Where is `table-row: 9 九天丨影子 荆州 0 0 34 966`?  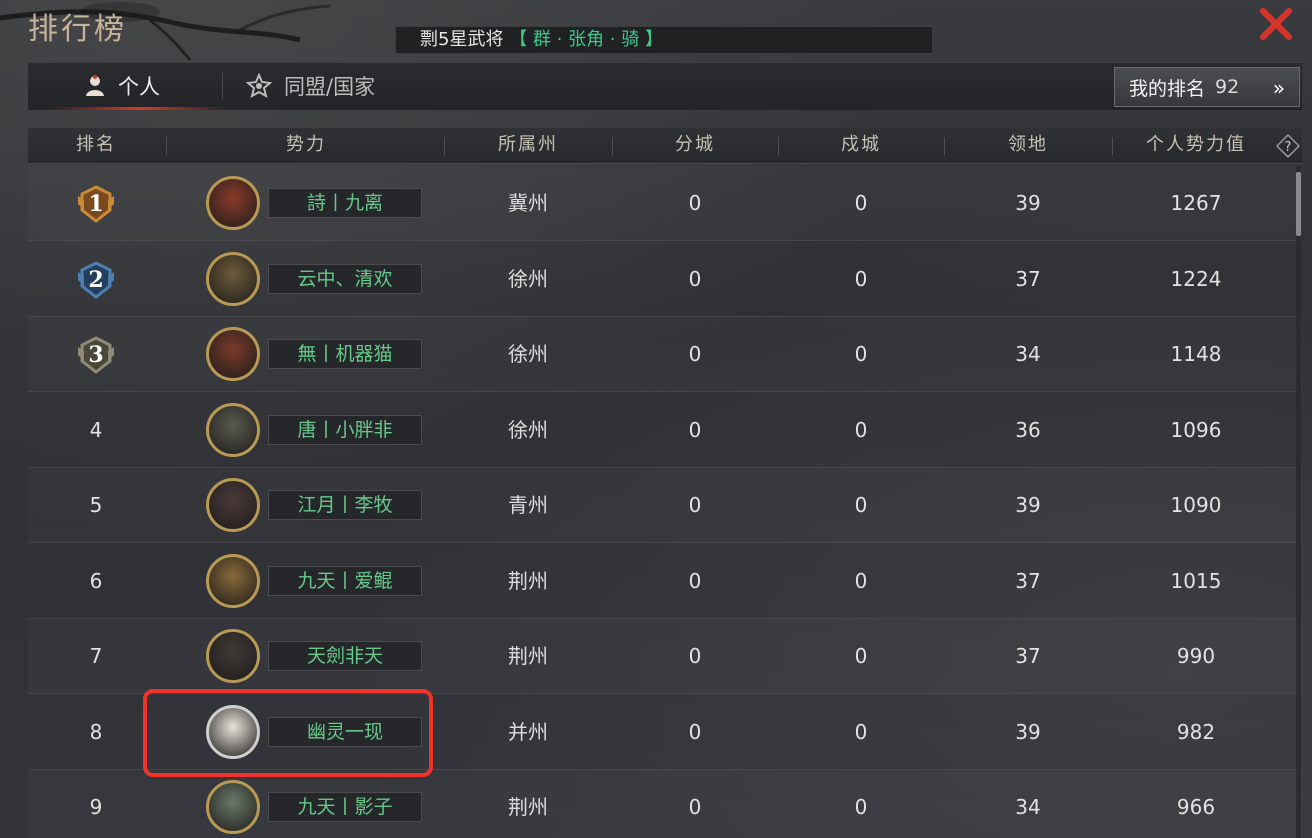
table-row: 9 九天丨影子 荆州 0 0 34 966 is located at coordinates (665, 804).